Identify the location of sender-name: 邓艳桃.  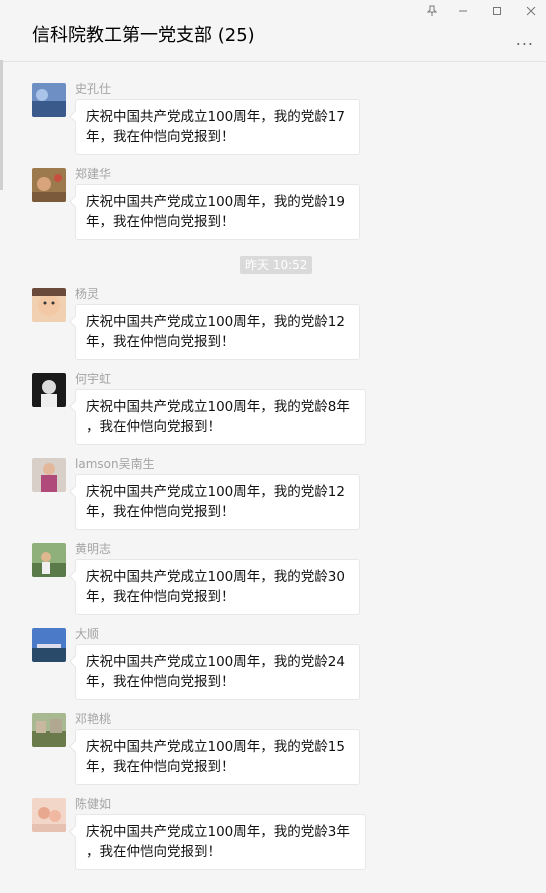
(93, 719).